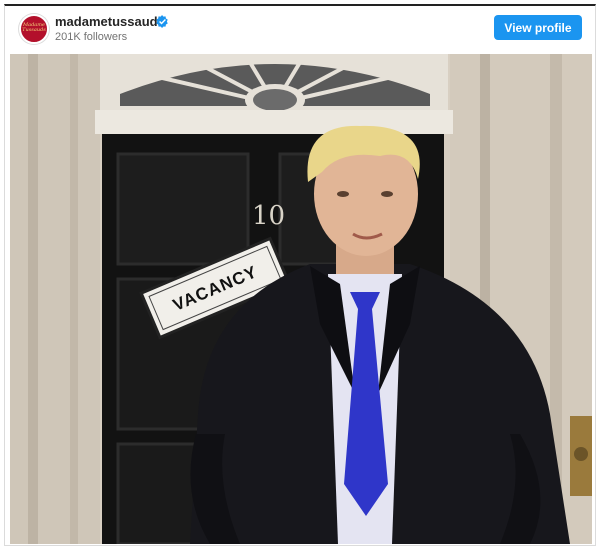  I want to click on follower-count: 201K followers, so click(91, 37).